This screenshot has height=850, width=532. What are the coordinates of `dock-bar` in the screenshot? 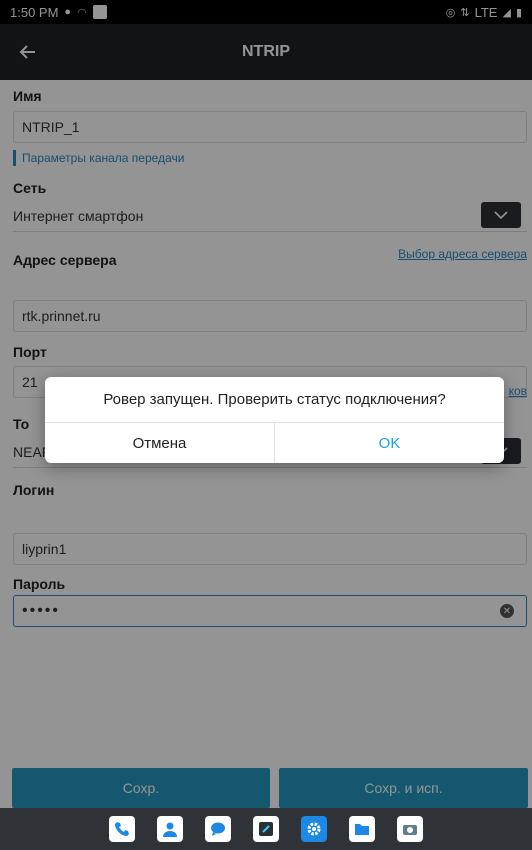 It's located at (266, 829).